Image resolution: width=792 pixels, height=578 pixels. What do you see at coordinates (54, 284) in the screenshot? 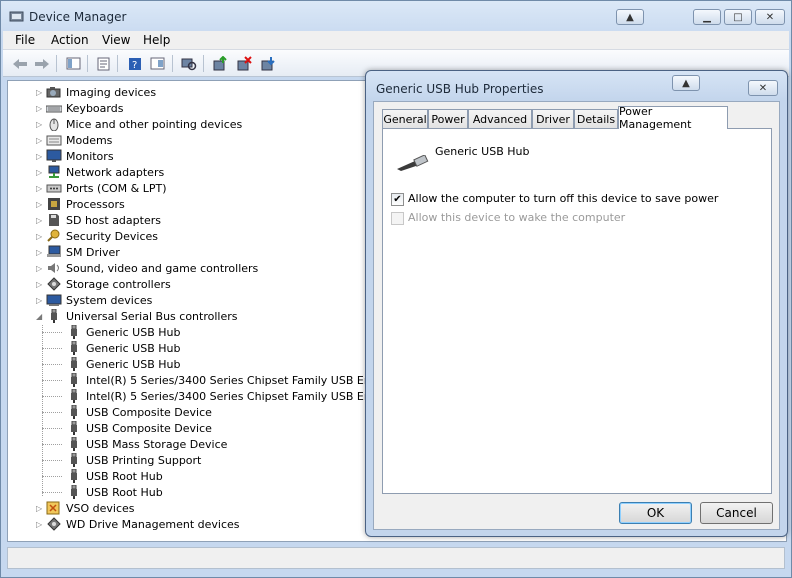
I see `storage-icon` at bounding box center [54, 284].